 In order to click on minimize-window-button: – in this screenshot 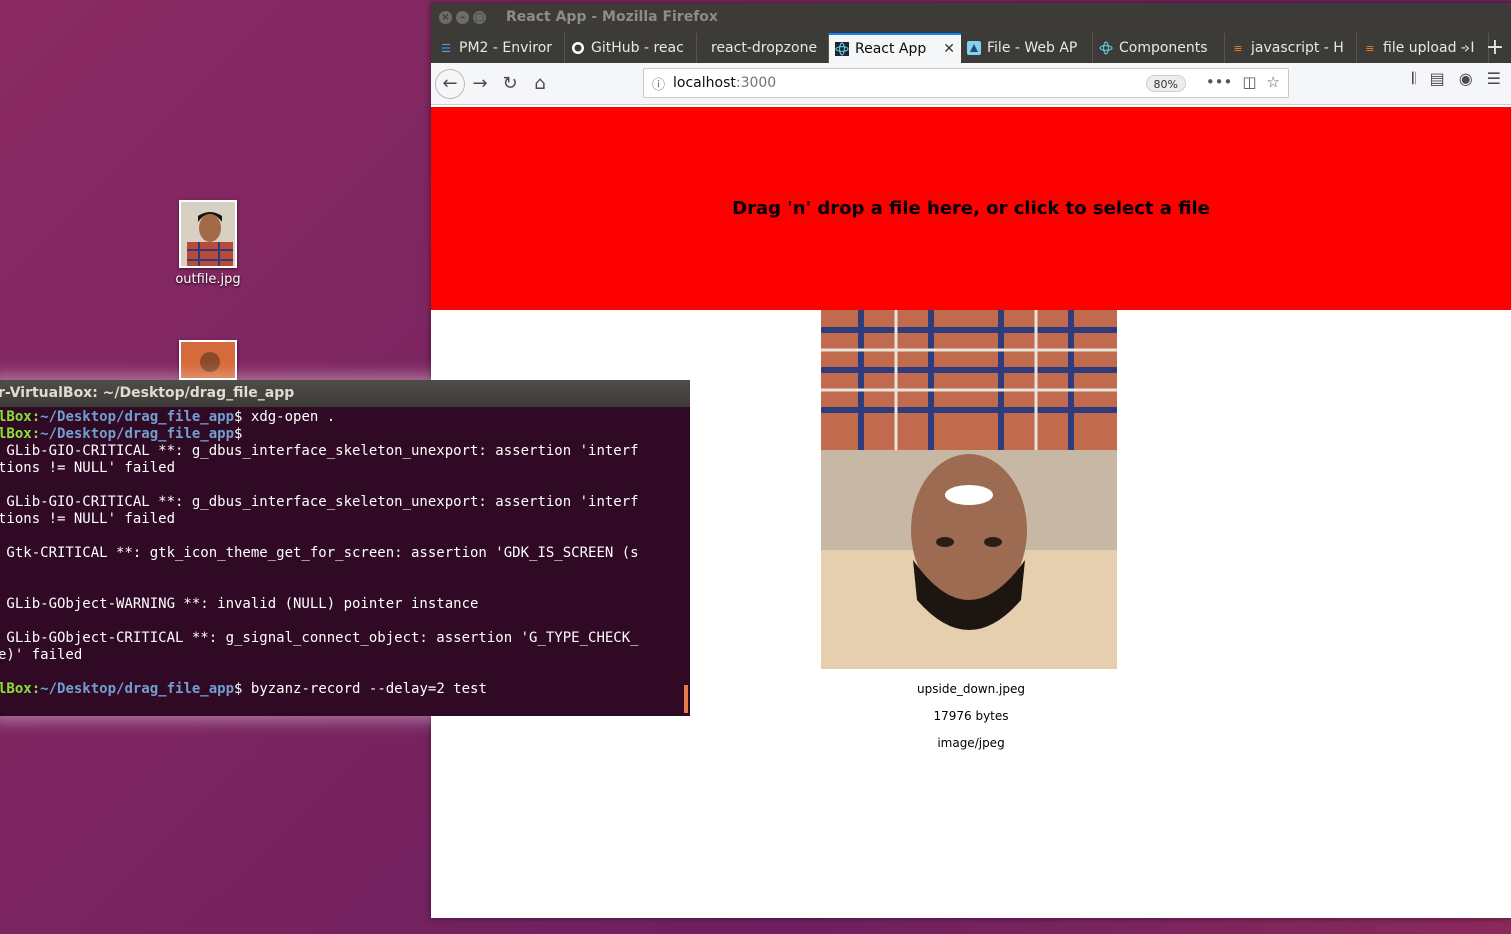, I will do `click(462, 17)`.